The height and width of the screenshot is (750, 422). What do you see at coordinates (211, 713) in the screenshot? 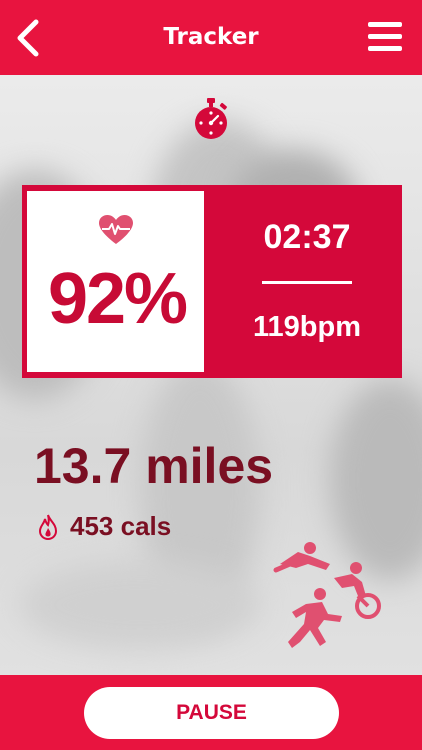
I see `pause-button: PAUSE` at bounding box center [211, 713].